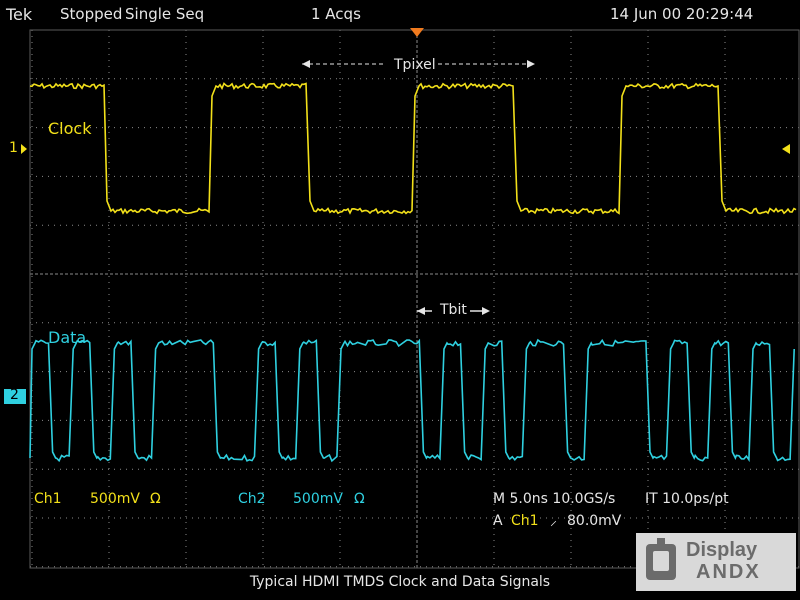  Describe the element at coordinates (115, 499) in the screenshot. I see `ch1-scale: 500mV` at that location.